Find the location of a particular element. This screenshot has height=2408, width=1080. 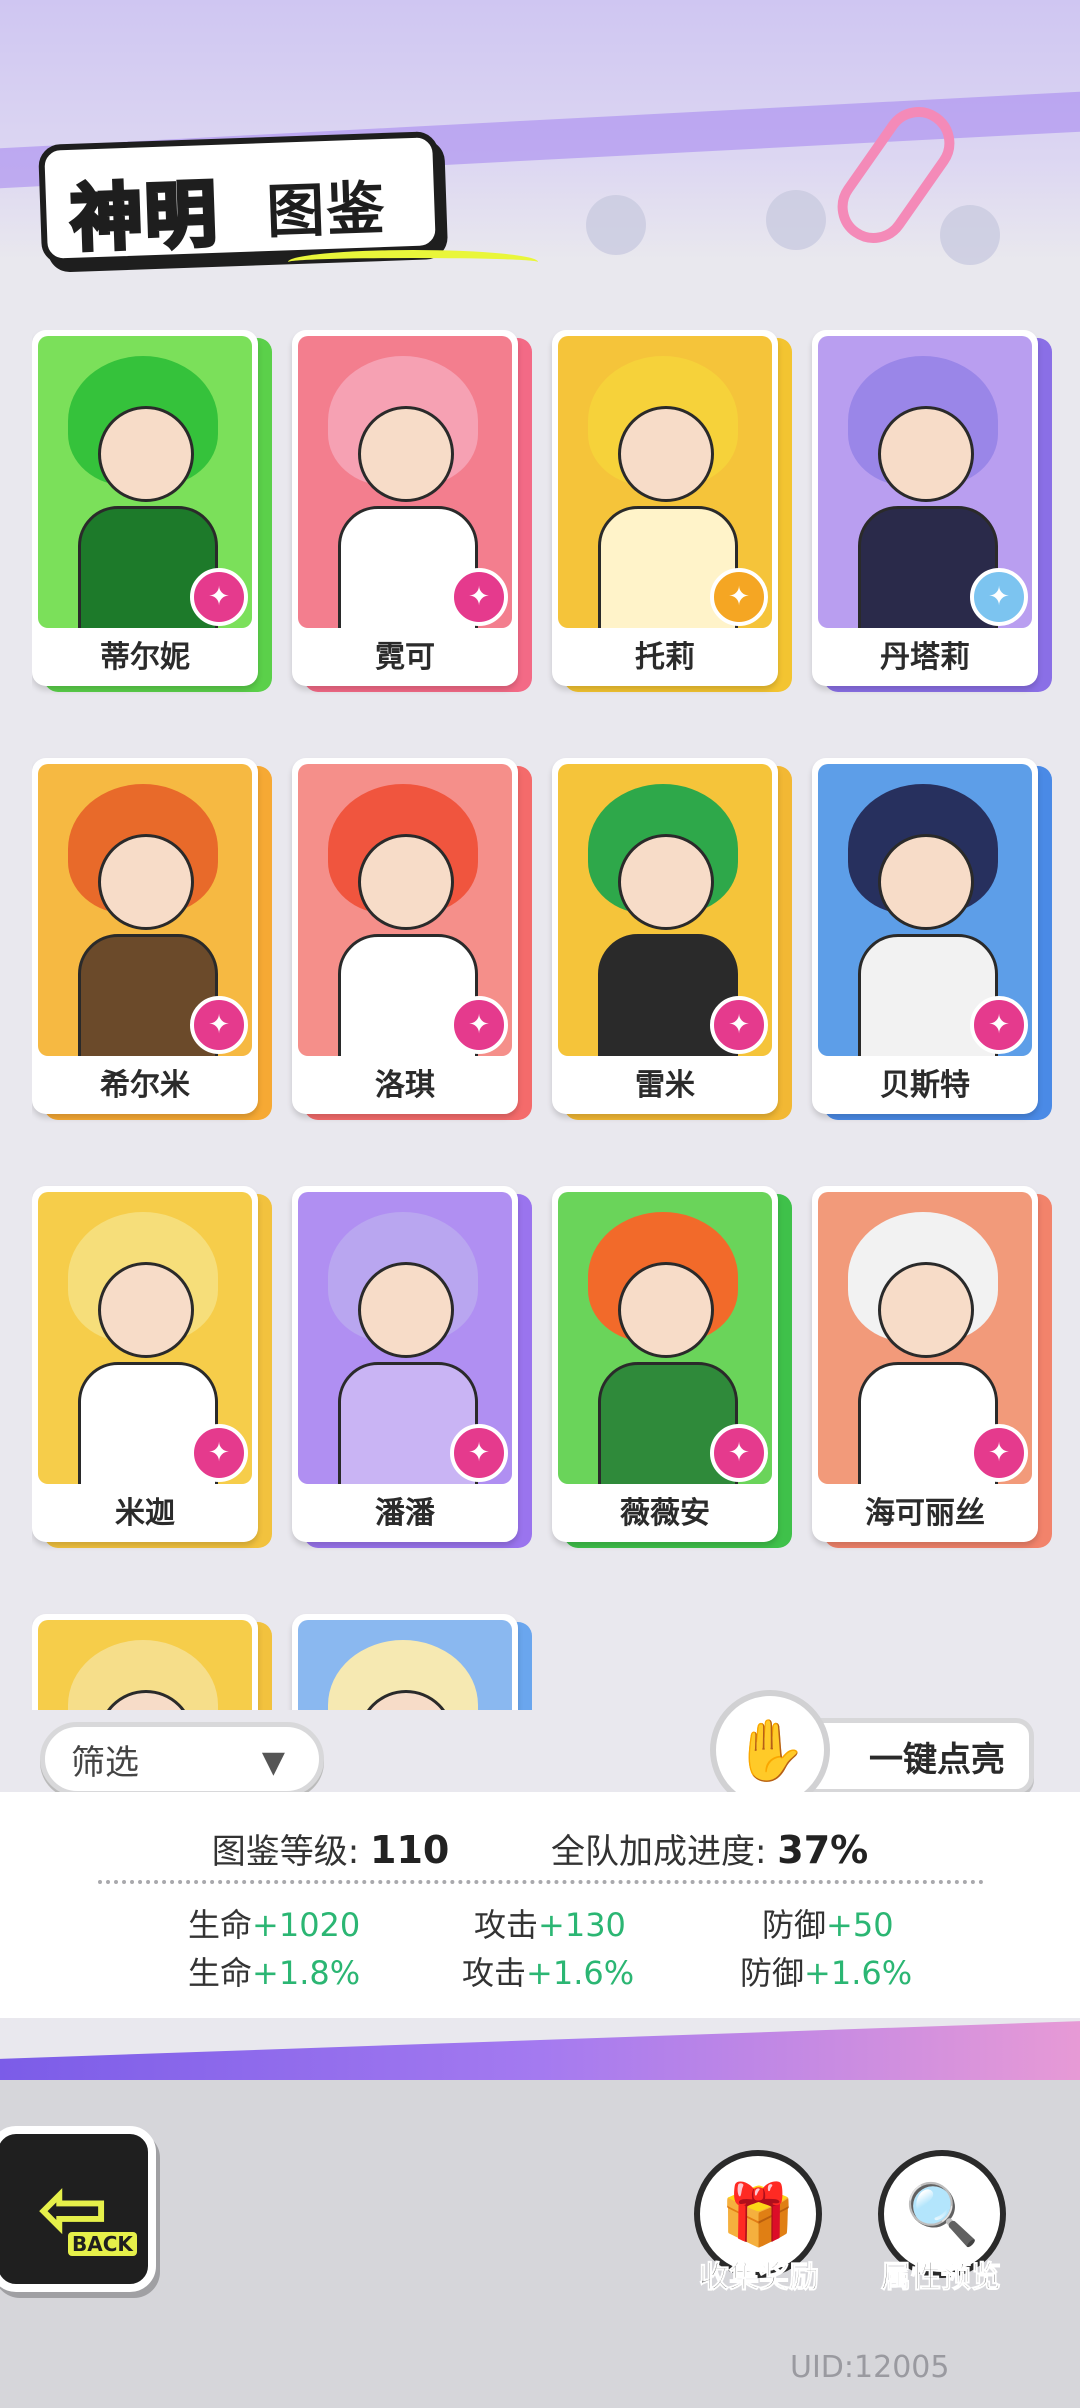

character-name: 希尔米 is located at coordinates (145, 1085).